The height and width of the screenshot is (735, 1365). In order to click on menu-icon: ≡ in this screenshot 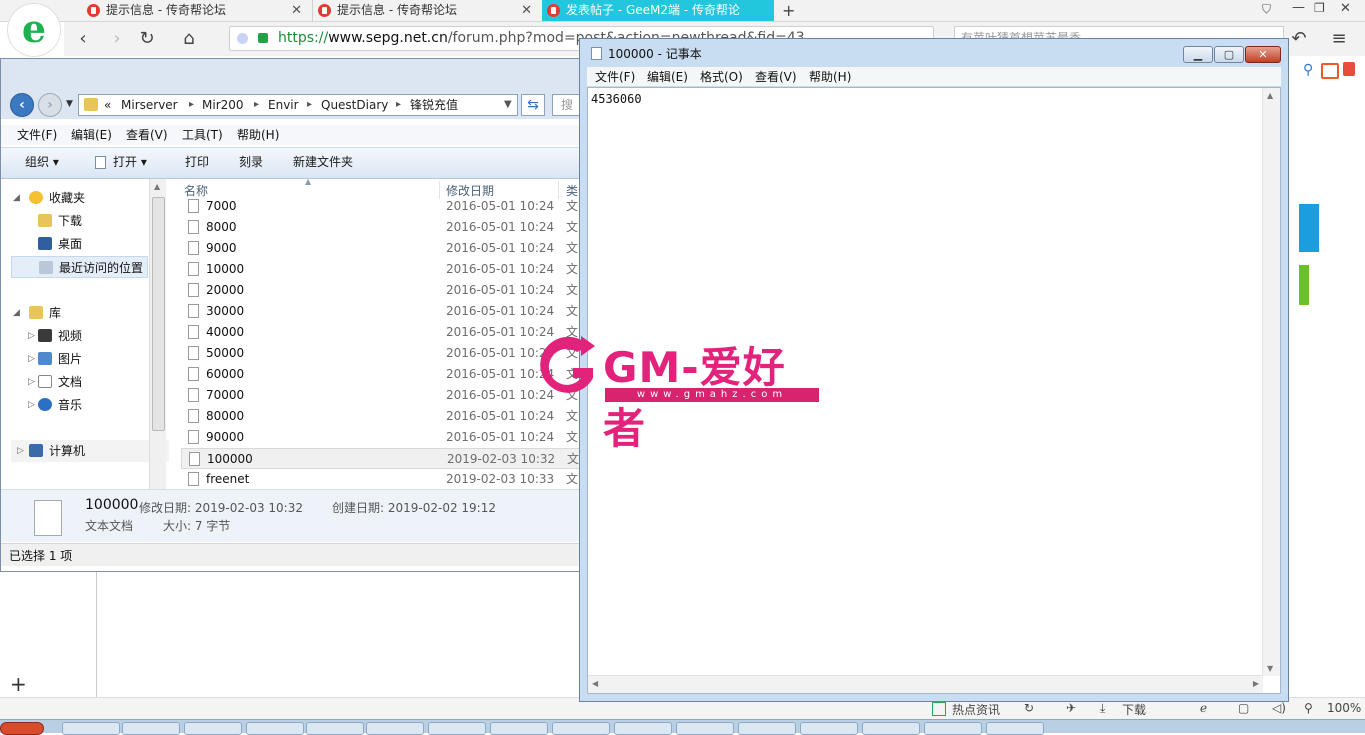, I will do `click(1339, 39)`.